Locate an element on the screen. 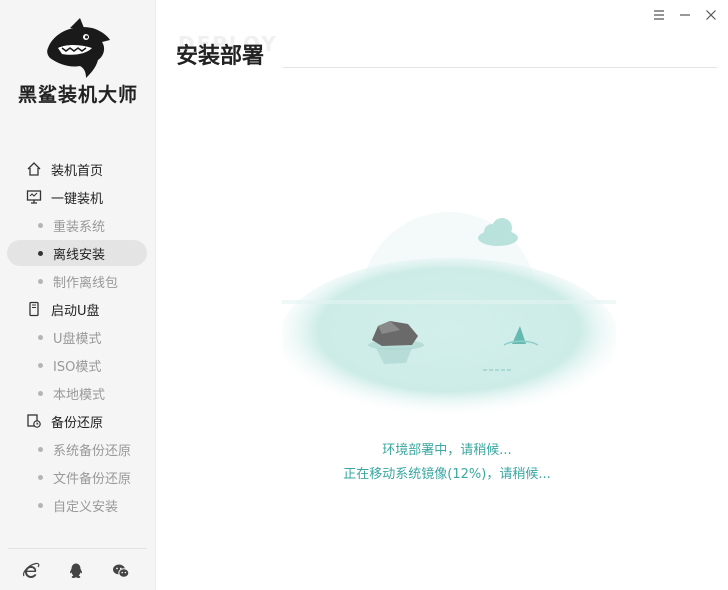 This screenshot has height=590, width=728. wechat-icon is located at coordinates (121, 571).